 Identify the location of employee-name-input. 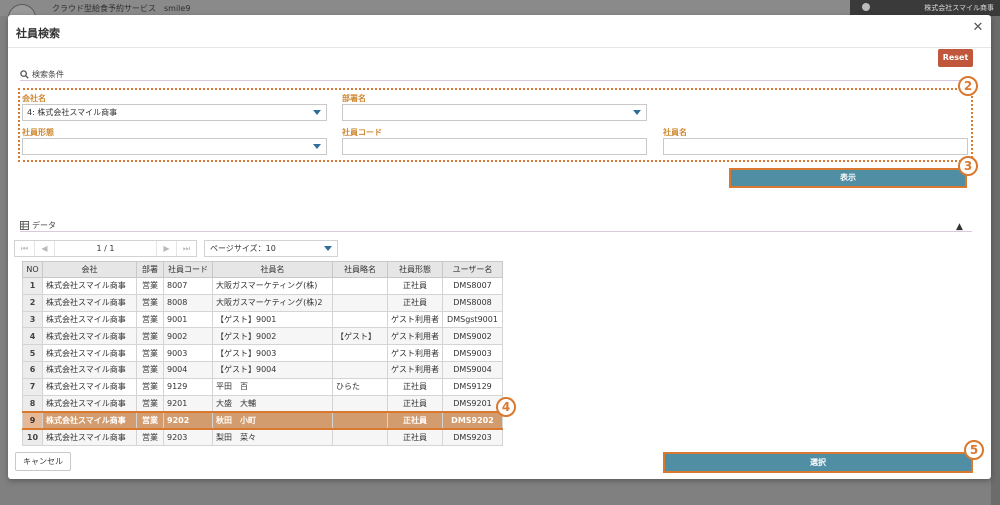
(815, 146).